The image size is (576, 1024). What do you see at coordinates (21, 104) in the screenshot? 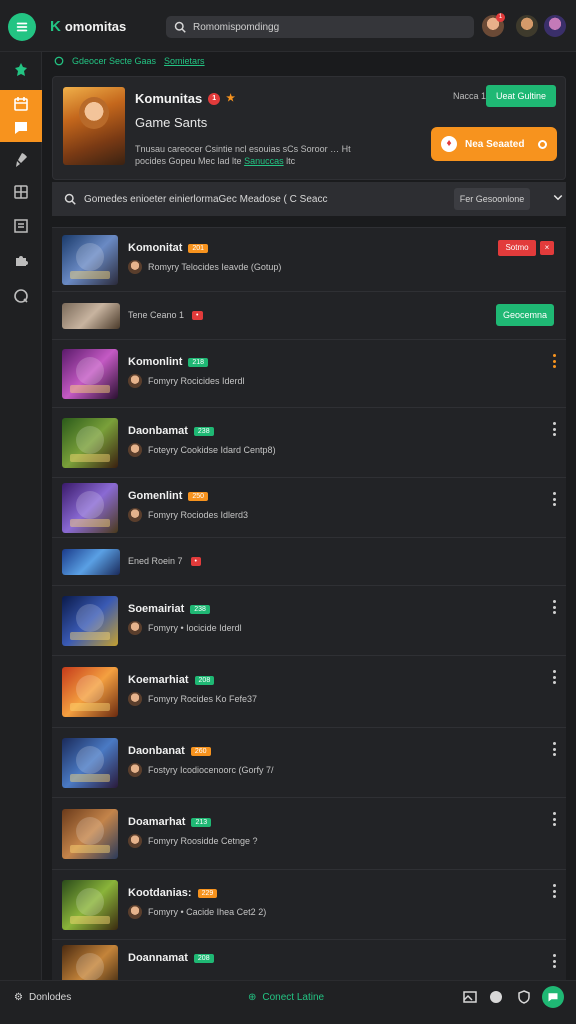
I see `calendar-icon` at bounding box center [21, 104].